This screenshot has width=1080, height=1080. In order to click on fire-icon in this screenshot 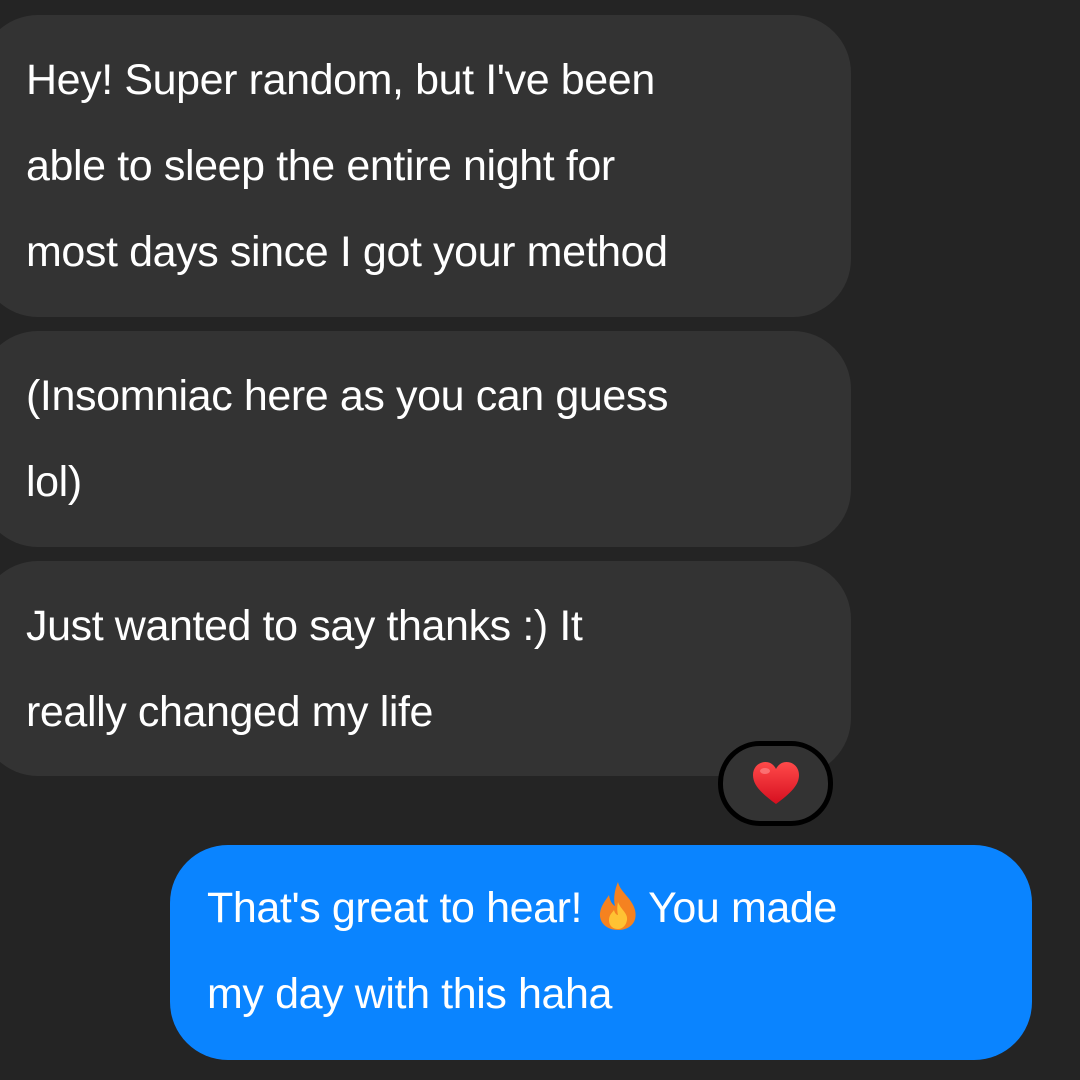, I will do `click(618, 906)`.